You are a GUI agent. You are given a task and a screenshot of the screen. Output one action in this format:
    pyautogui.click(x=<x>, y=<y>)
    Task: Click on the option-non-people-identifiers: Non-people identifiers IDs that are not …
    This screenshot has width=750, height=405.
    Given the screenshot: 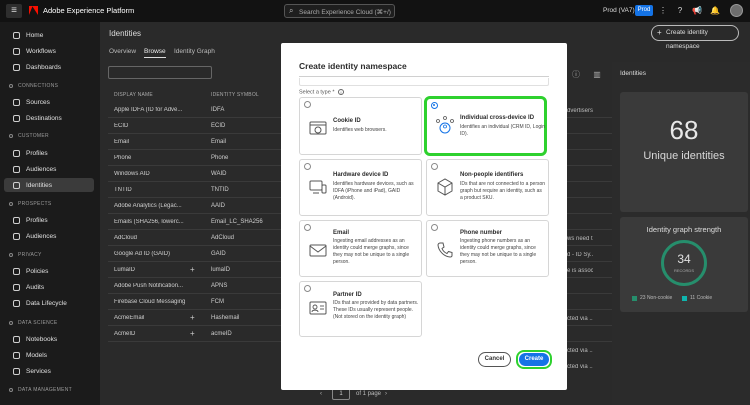 What is the action you would take?
    pyautogui.click(x=487, y=187)
    